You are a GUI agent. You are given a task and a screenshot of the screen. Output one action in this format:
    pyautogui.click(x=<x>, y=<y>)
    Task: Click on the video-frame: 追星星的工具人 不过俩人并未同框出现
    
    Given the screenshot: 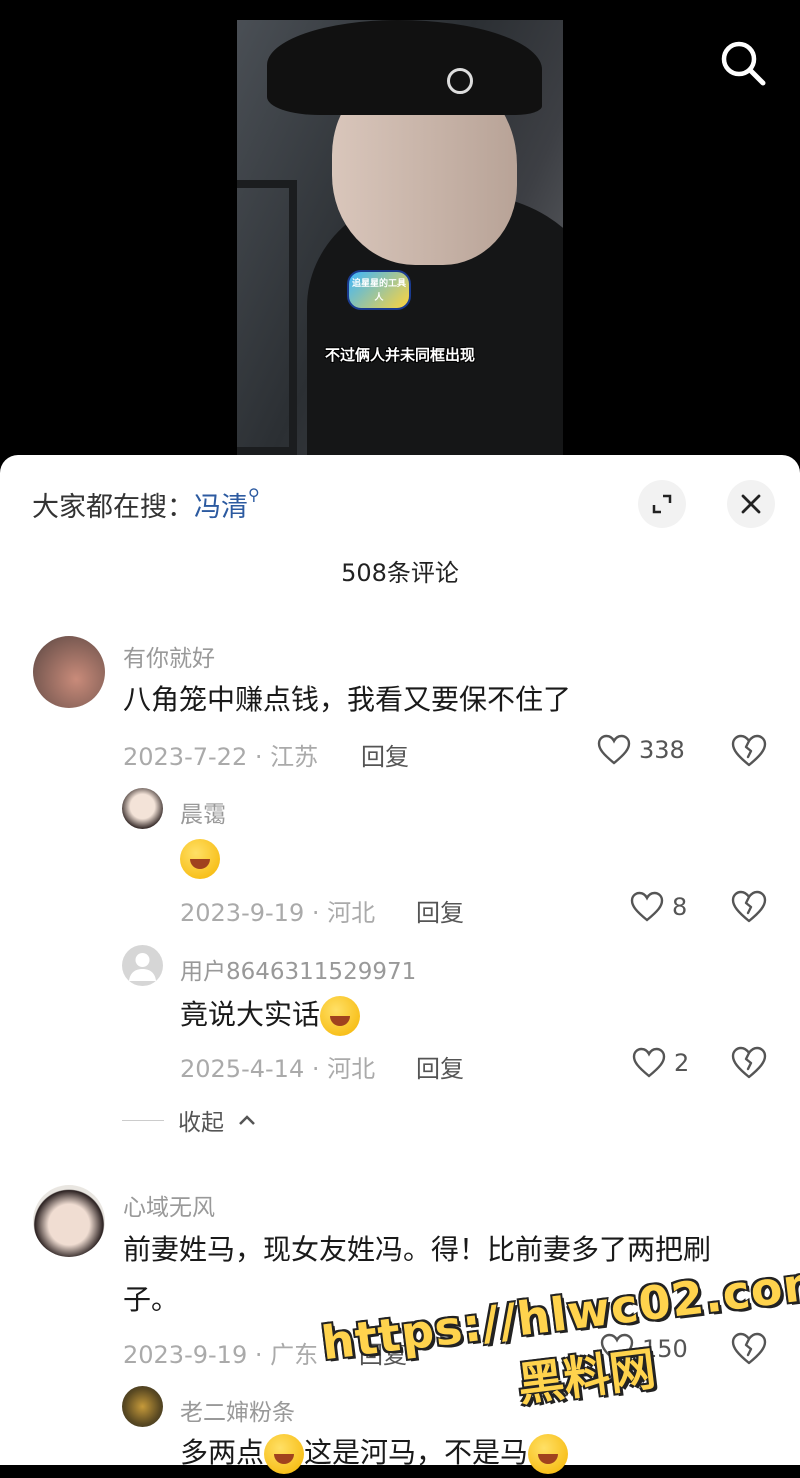 What is the action you would take?
    pyautogui.click(x=400, y=237)
    